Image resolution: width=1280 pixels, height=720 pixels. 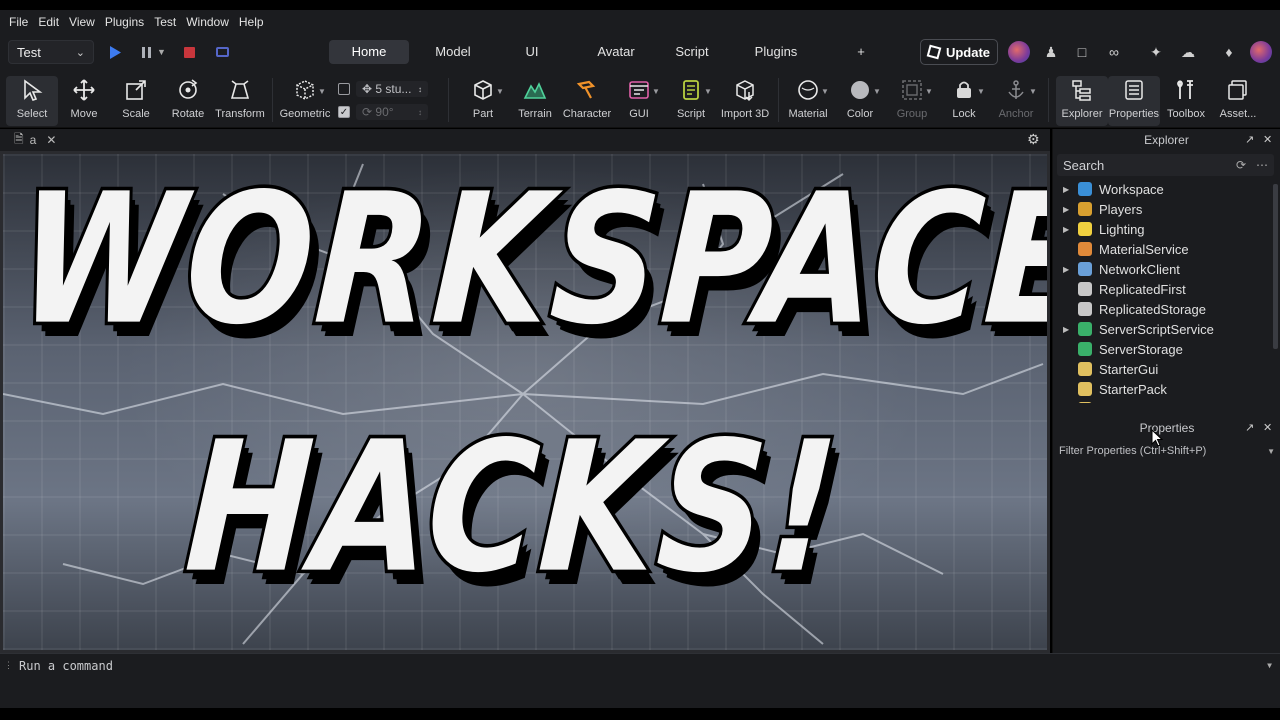 What do you see at coordinates (500, 91) in the screenshot?
I see `part-chevron-icon: ▼` at bounding box center [500, 91].